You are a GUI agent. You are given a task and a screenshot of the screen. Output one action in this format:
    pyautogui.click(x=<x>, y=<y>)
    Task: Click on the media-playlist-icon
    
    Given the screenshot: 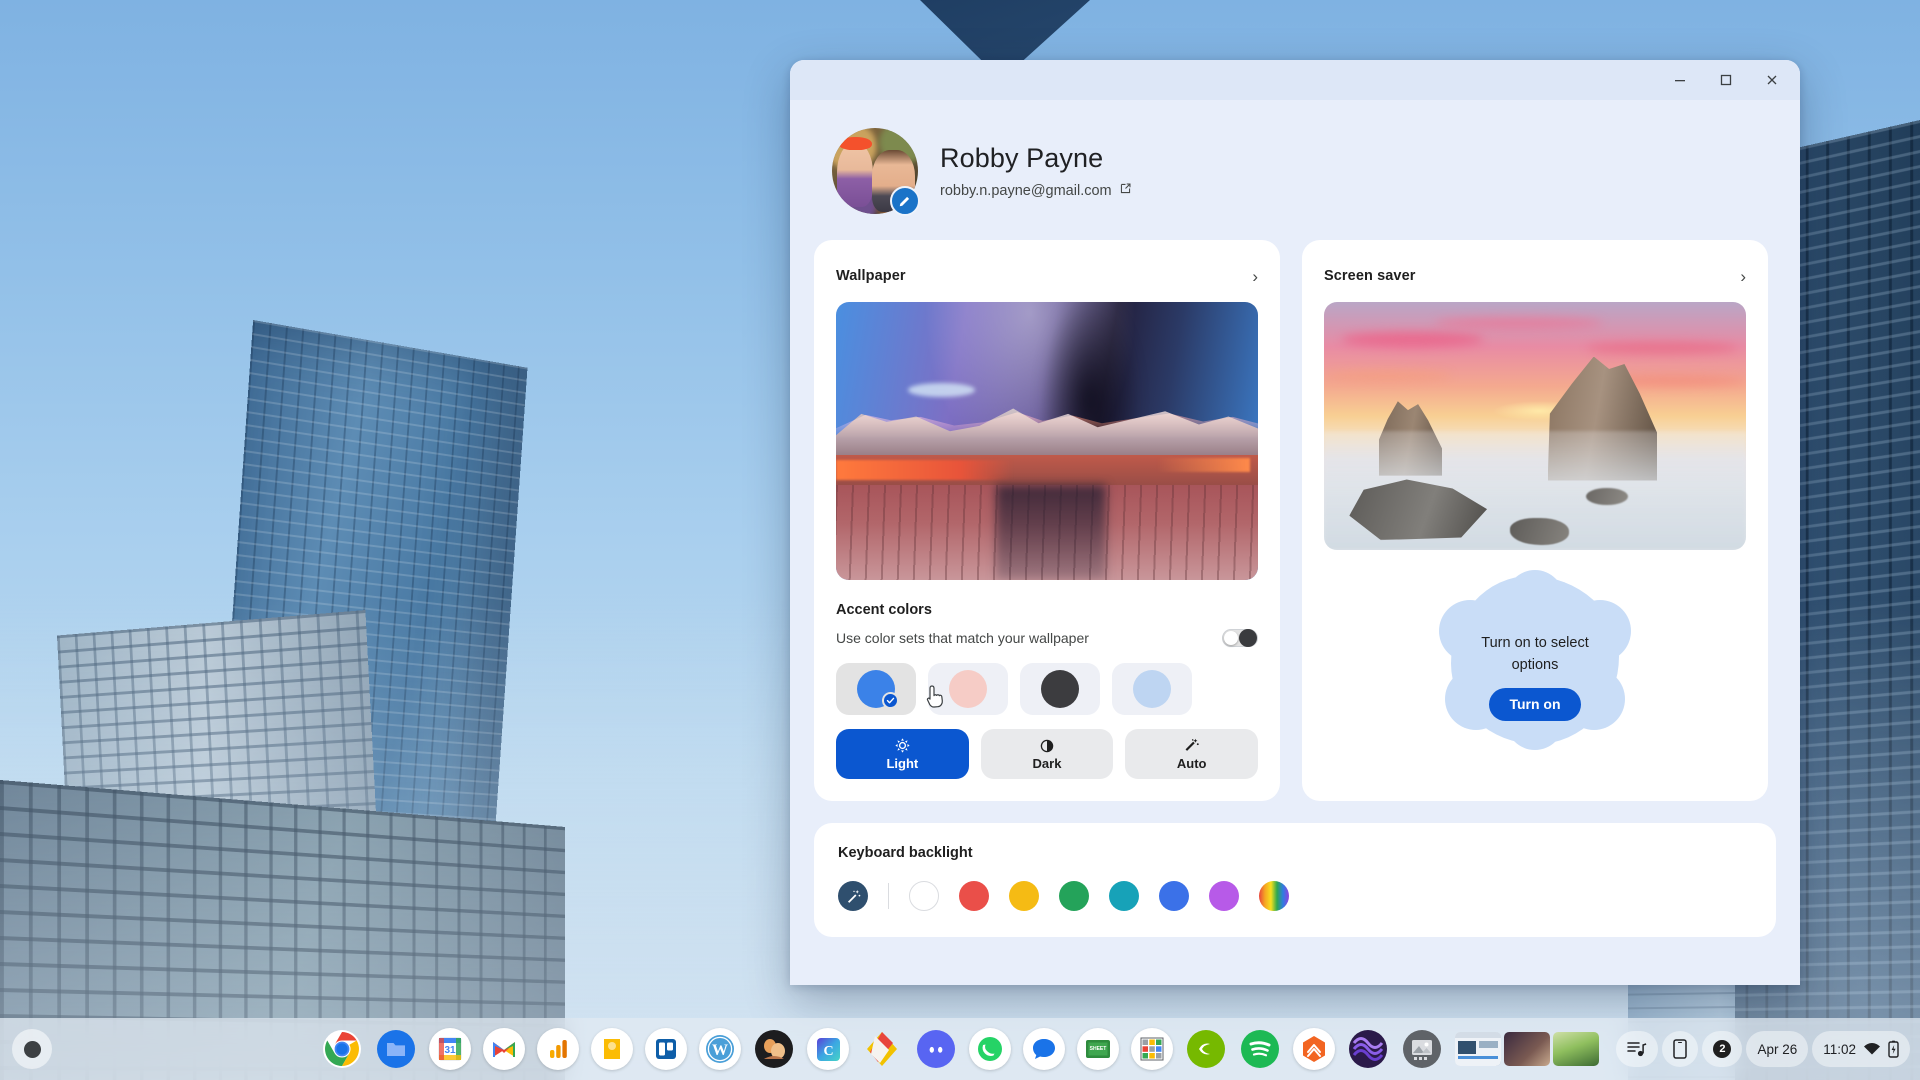 What is the action you would take?
    pyautogui.click(x=1637, y=1049)
    